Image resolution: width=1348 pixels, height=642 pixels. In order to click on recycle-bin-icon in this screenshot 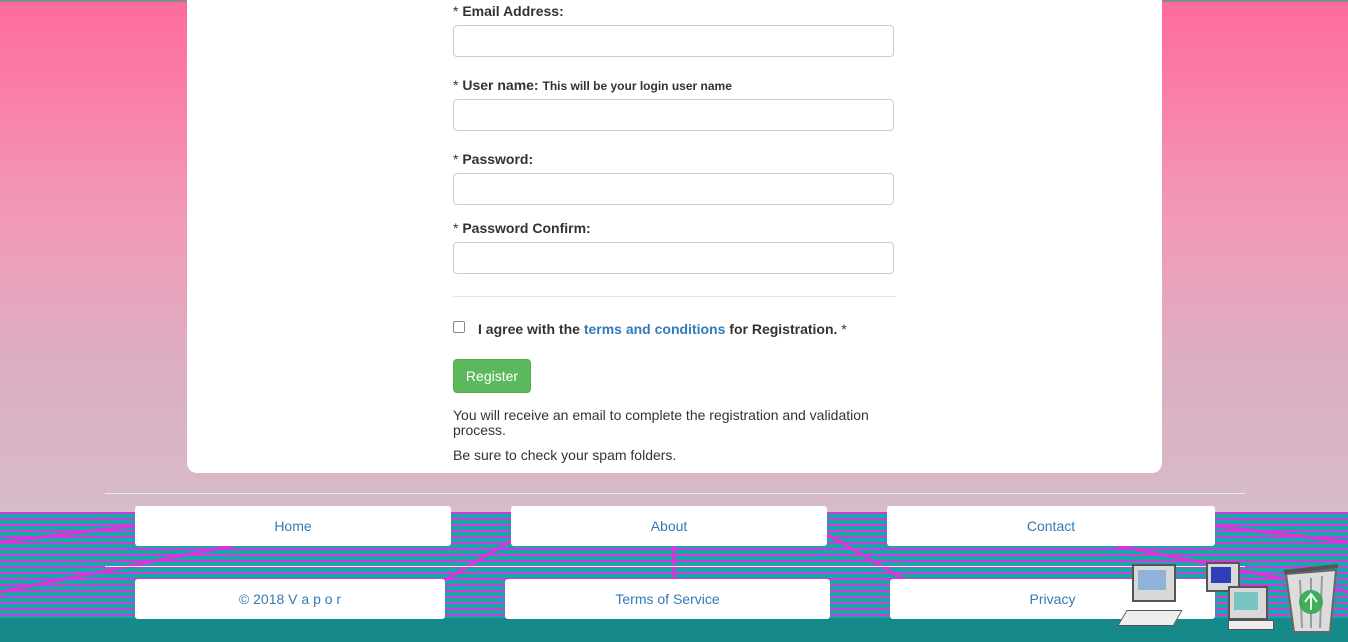, I will do `click(1311, 598)`.